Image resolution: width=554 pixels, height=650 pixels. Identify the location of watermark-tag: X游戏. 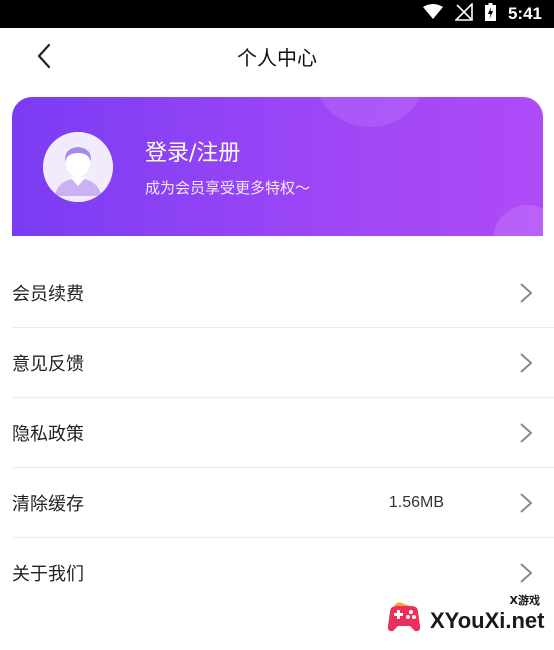
(524, 600).